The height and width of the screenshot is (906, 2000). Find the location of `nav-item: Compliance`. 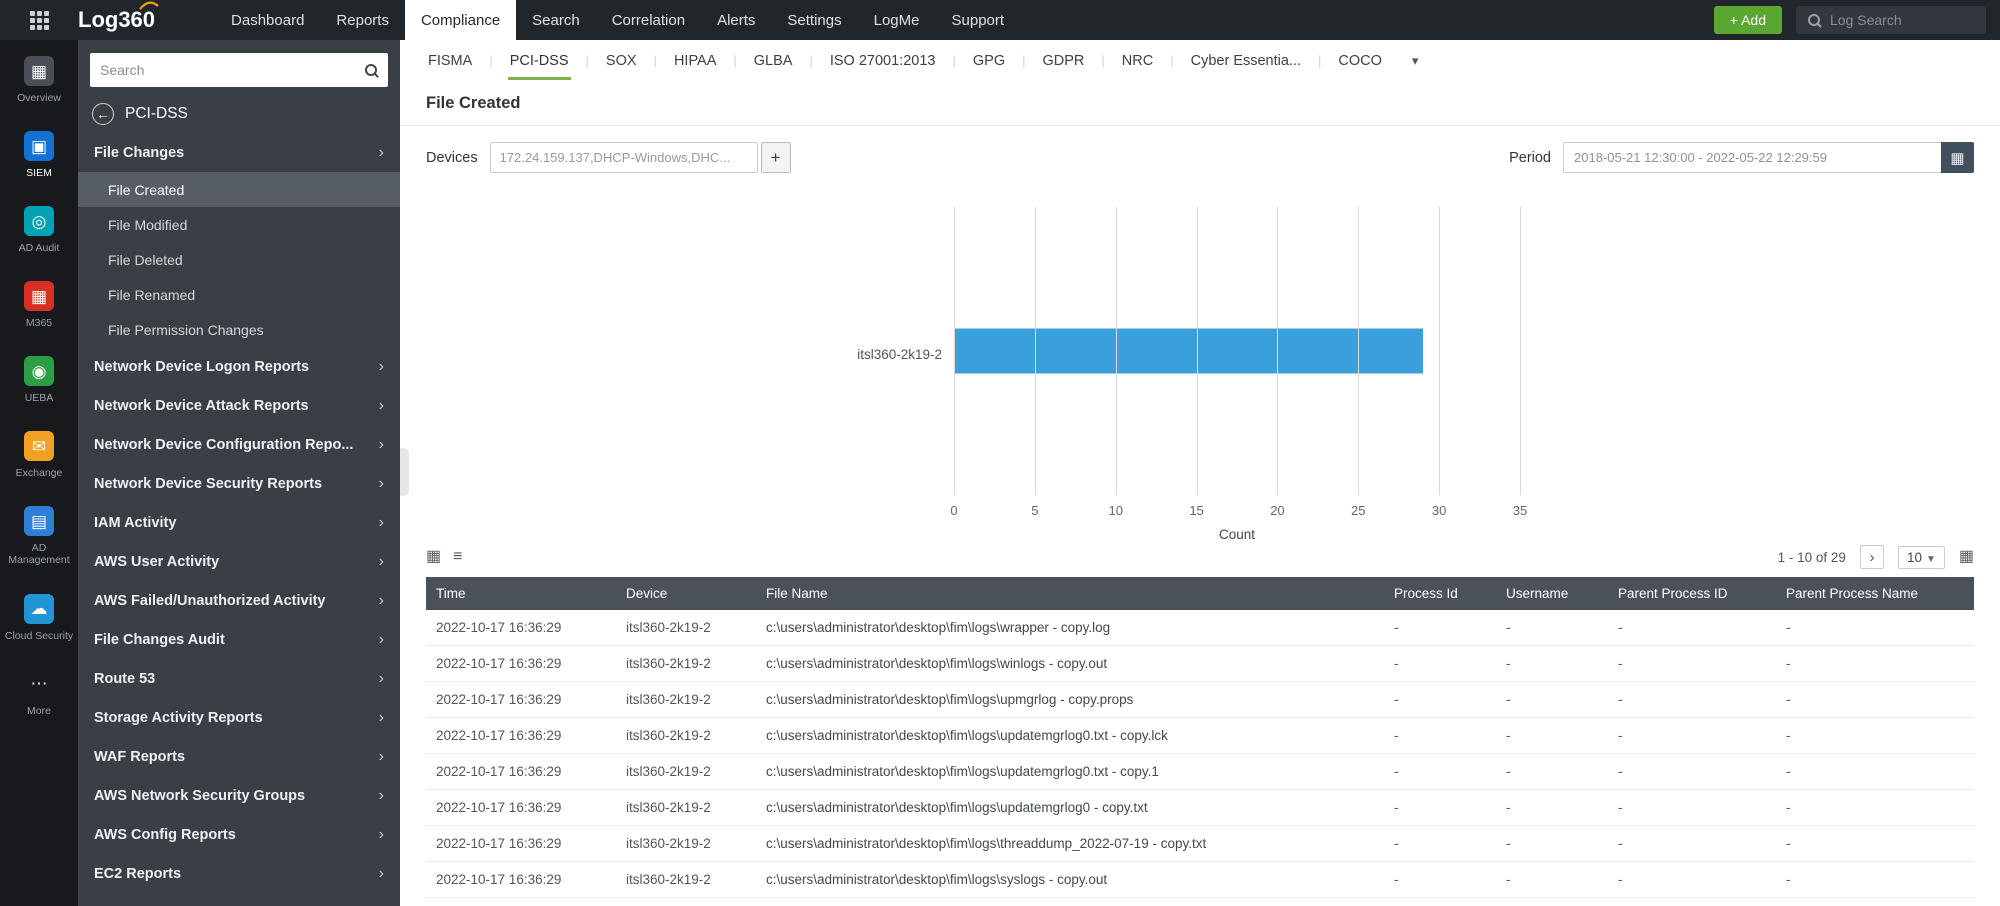

nav-item: Compliance is located at coordinates (460, 20).